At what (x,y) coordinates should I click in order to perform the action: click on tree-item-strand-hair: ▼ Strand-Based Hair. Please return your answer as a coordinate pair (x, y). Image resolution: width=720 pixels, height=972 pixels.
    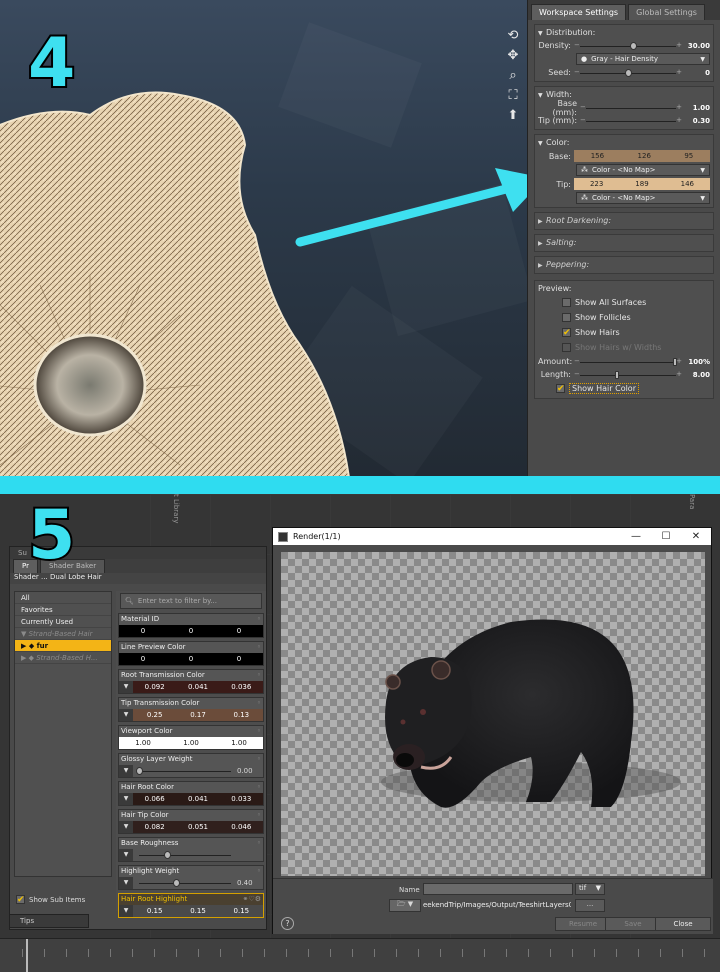
    Looking at the image, I should click on (63, 634).